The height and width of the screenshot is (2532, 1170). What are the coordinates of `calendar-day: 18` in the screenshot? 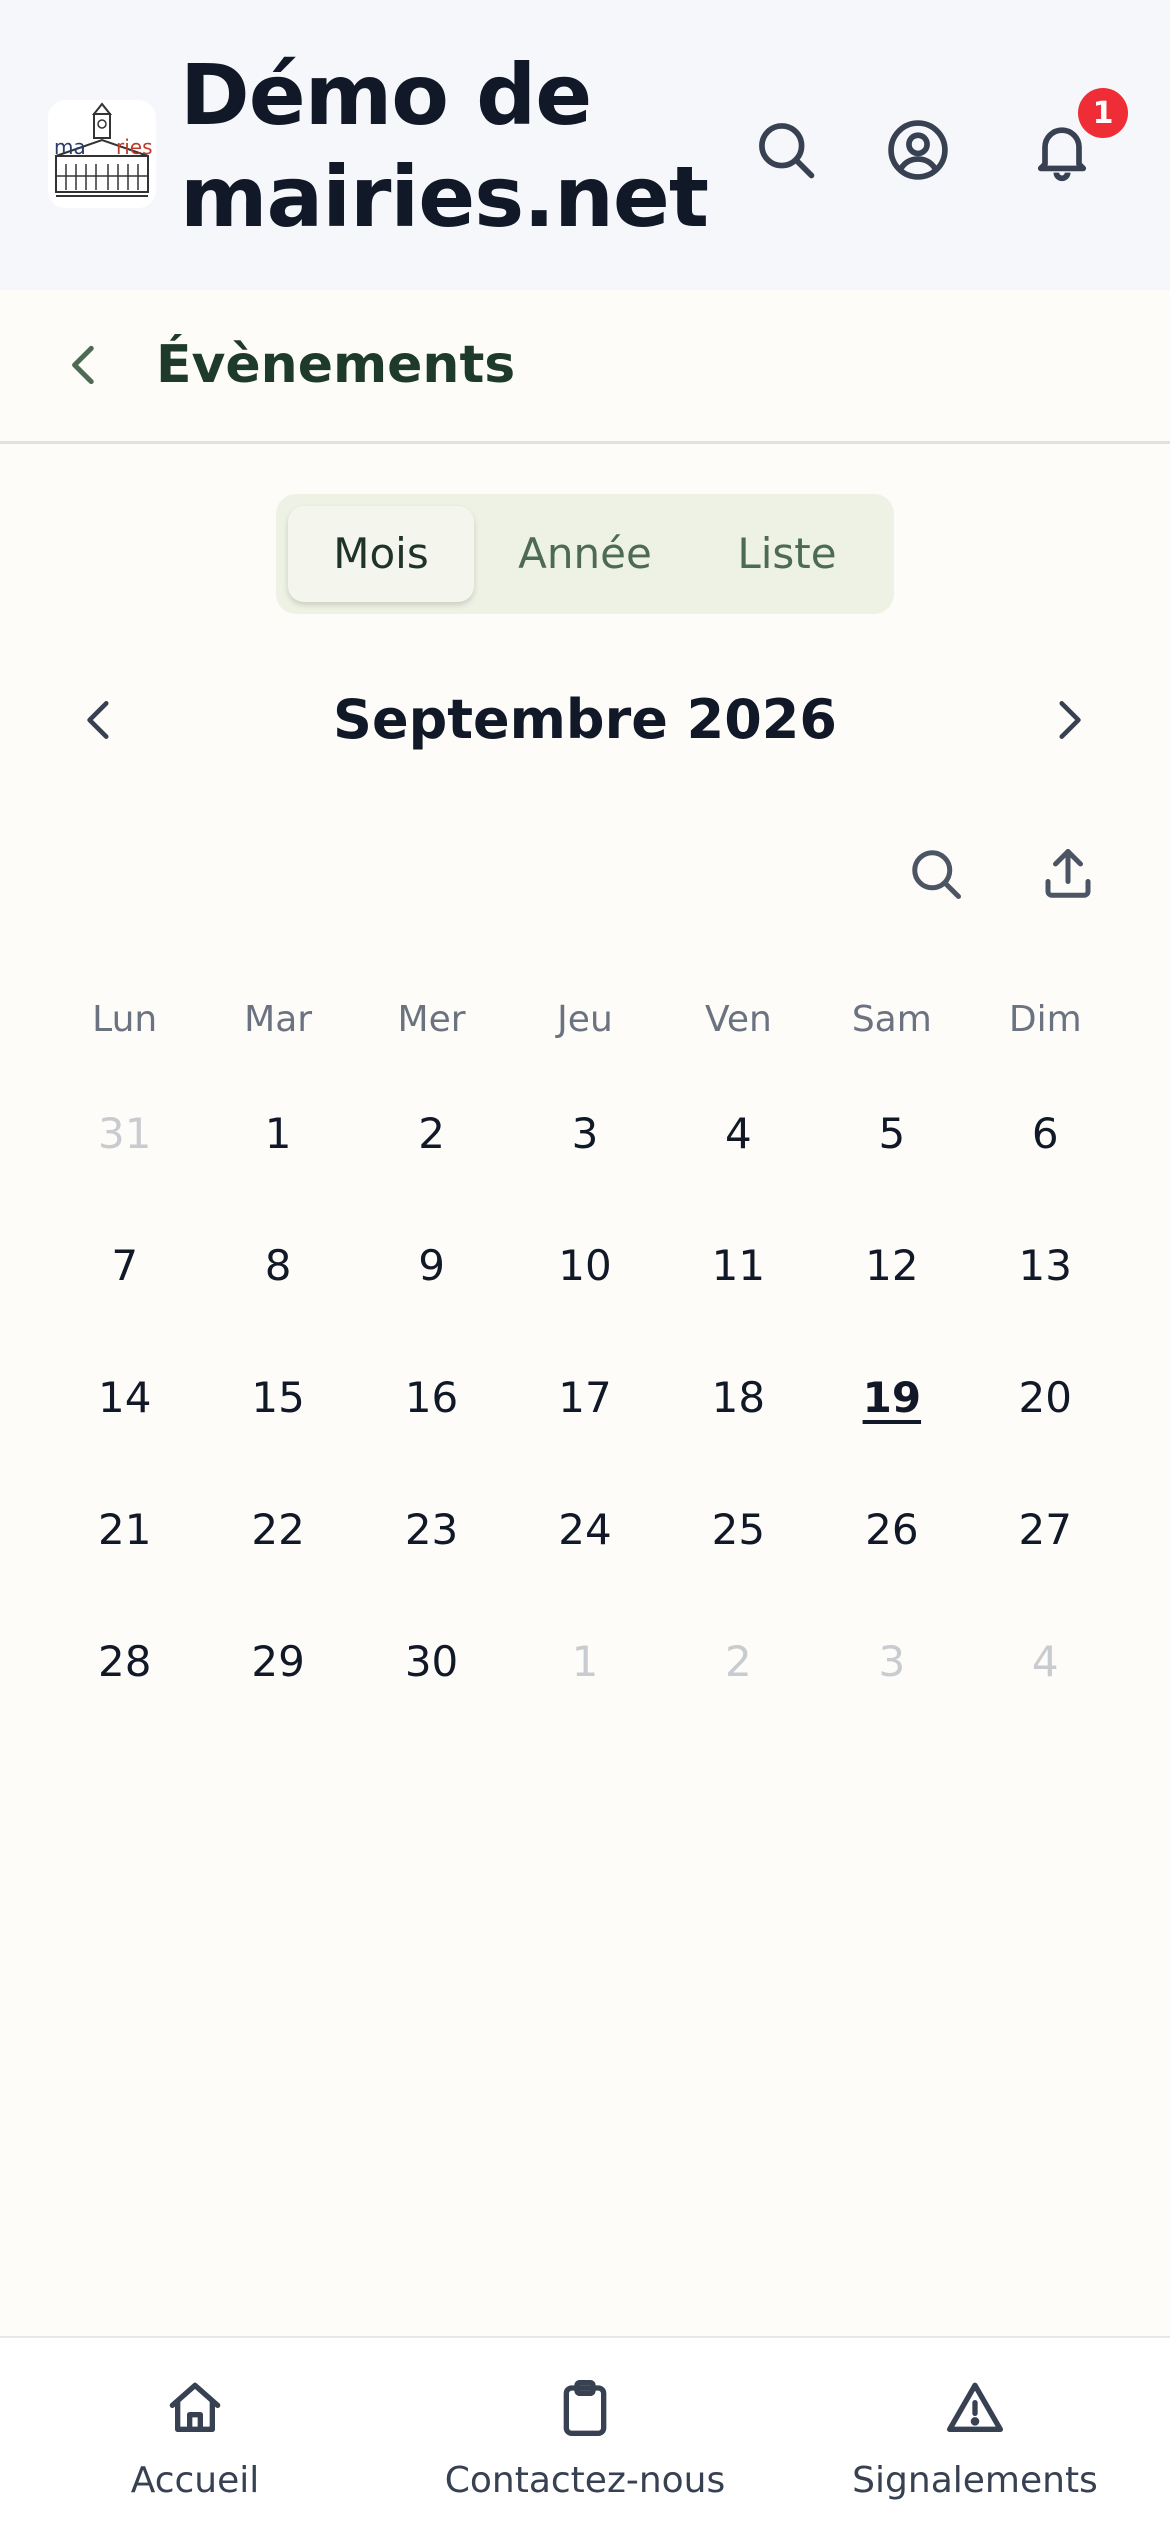 It's located at (738, 1424).